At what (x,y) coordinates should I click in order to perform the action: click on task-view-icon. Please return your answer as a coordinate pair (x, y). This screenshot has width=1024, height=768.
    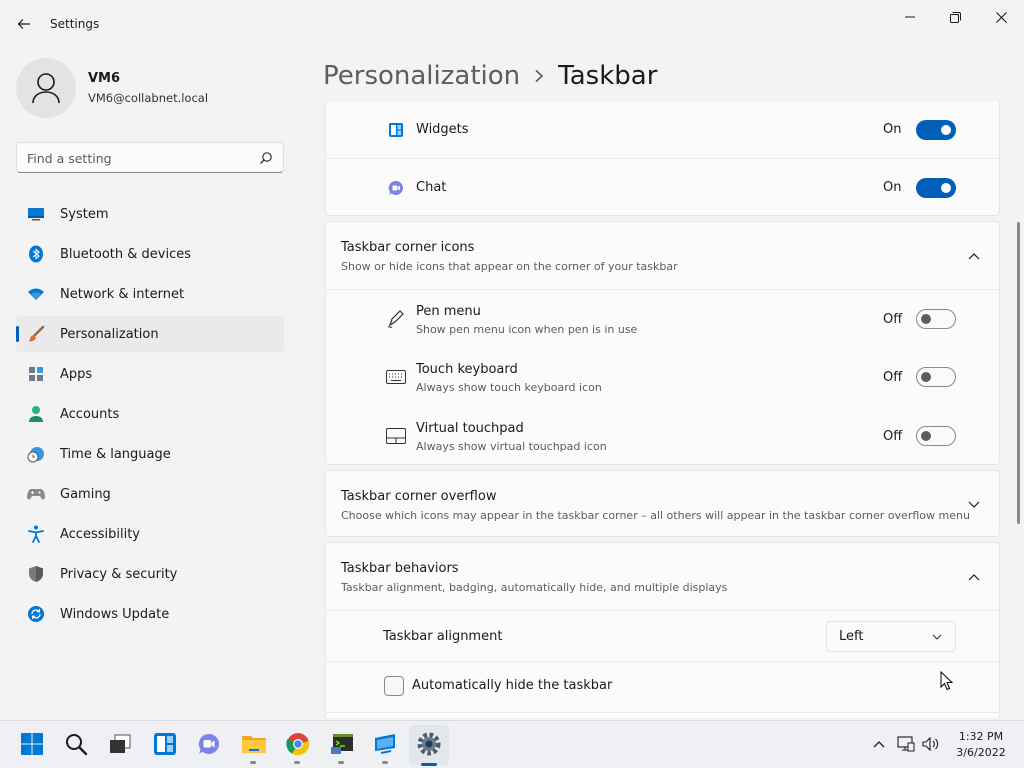
    Looking at the image, I should click on (120, 743).